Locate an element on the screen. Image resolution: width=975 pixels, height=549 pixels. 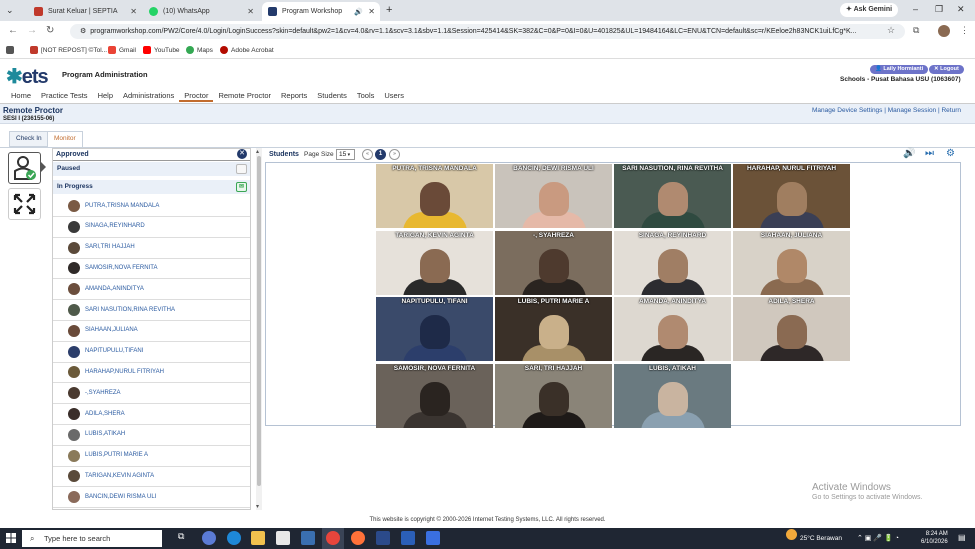
student-name-link: BANCIN,DEWI RISMA ULI is located at coordinates (130, 497).